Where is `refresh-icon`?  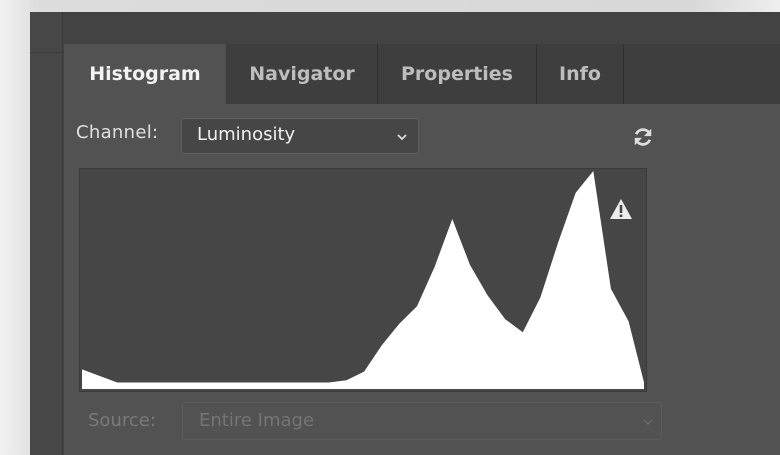
refresh-icon is located at coordinates (643, 137).